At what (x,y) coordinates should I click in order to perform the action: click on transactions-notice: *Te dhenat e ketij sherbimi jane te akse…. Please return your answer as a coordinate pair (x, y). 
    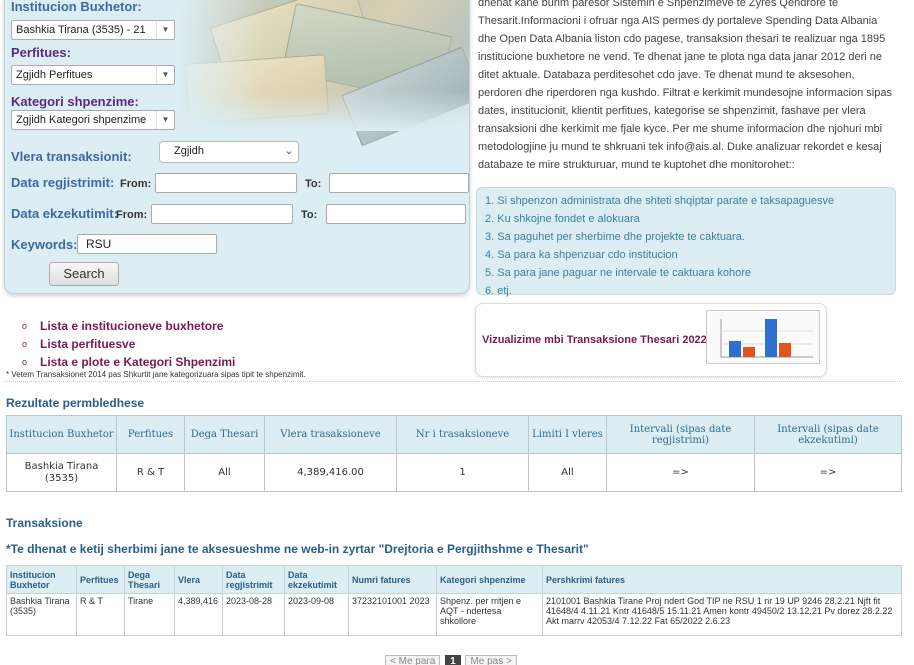
    Looking at the image, I should click on (297, 549).